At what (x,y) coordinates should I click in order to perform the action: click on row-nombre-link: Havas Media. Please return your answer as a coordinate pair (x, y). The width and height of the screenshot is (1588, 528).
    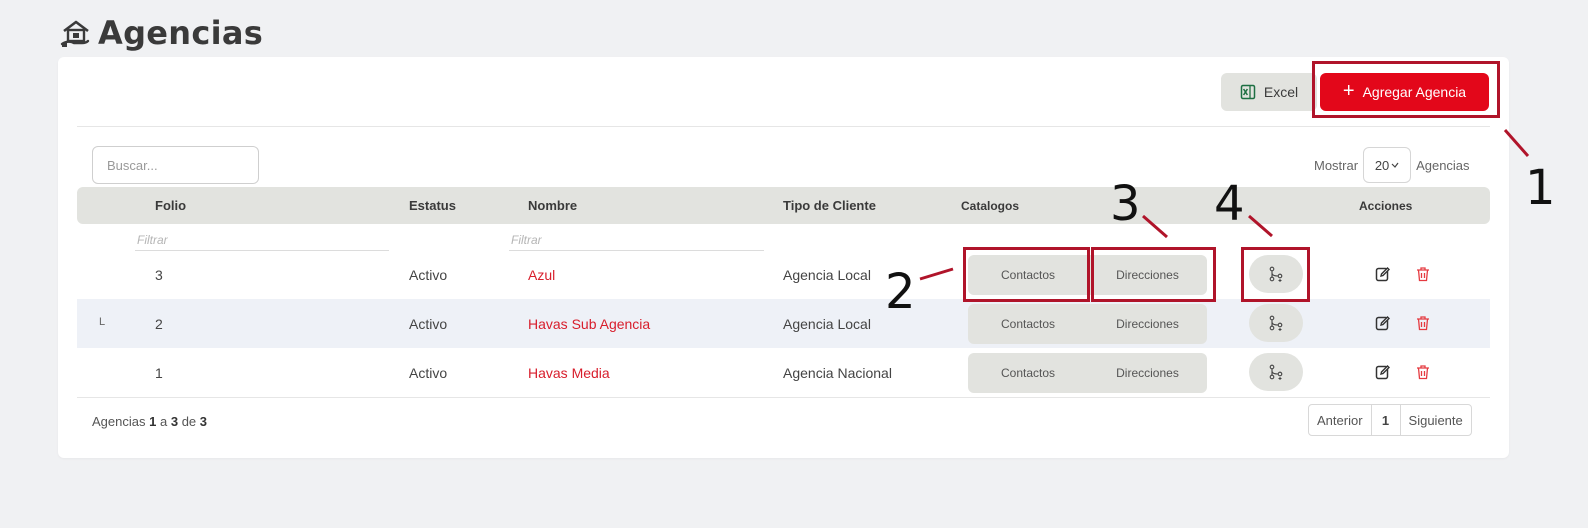
    Looking at the image, I should click on (569, 373).